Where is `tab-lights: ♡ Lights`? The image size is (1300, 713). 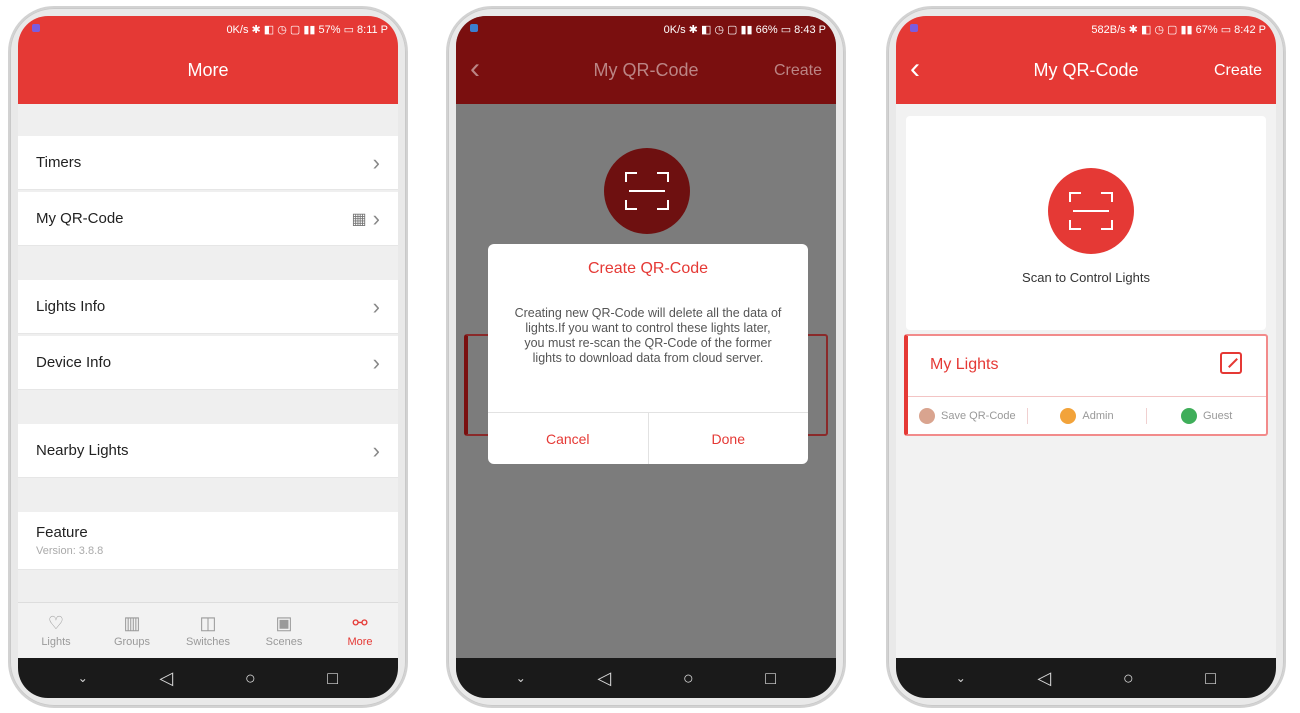
tab-lights: ♡ Lights is located at coordinates (56, 630).